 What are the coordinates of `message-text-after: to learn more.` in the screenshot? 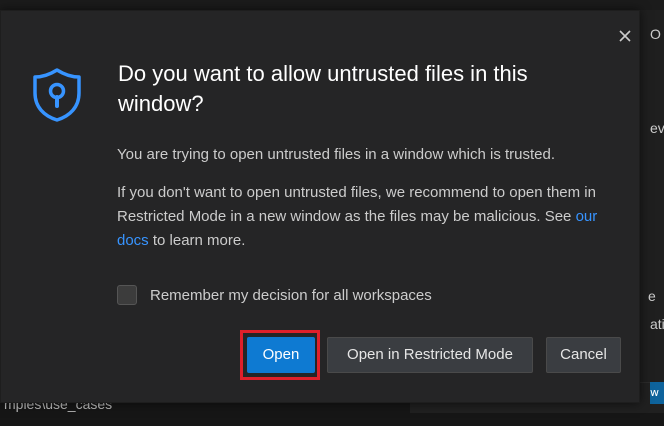 It's located at (197, 240).